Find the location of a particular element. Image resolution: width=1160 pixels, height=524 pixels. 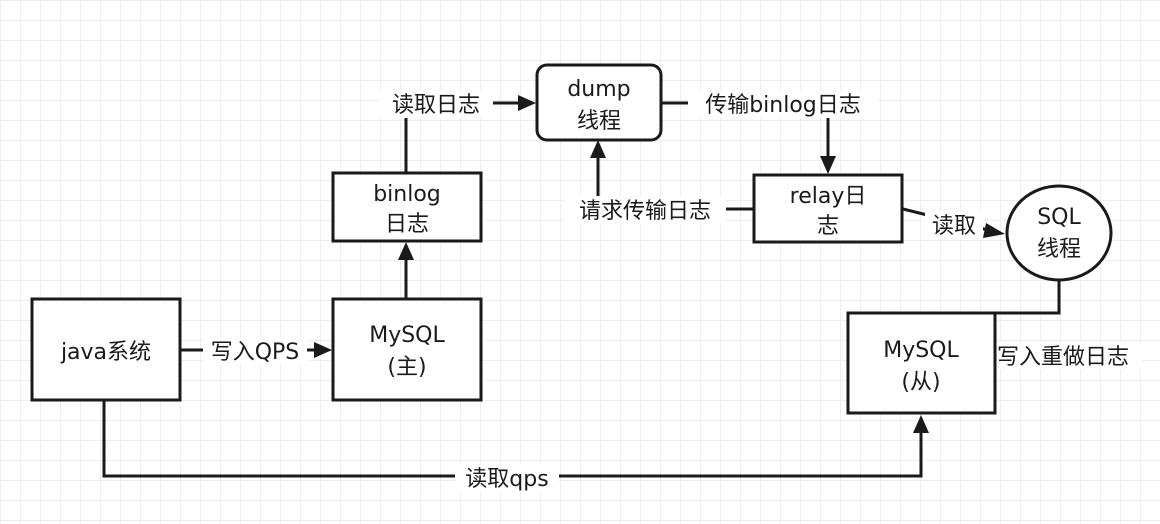

sql-thread-label-1: SQL is located at coordinates (1059, 217).